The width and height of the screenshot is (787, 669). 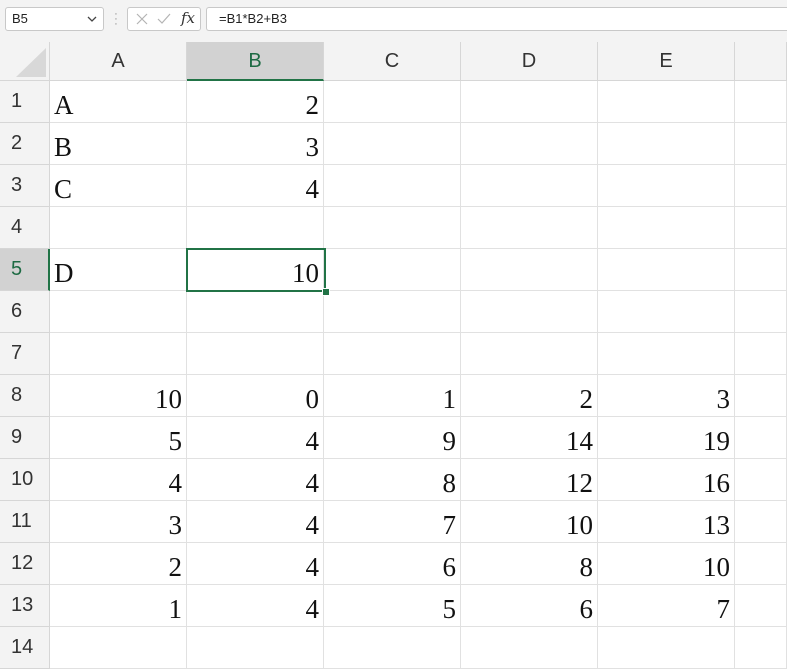 I want to click on cell-d4, so click(x=529, y=228).